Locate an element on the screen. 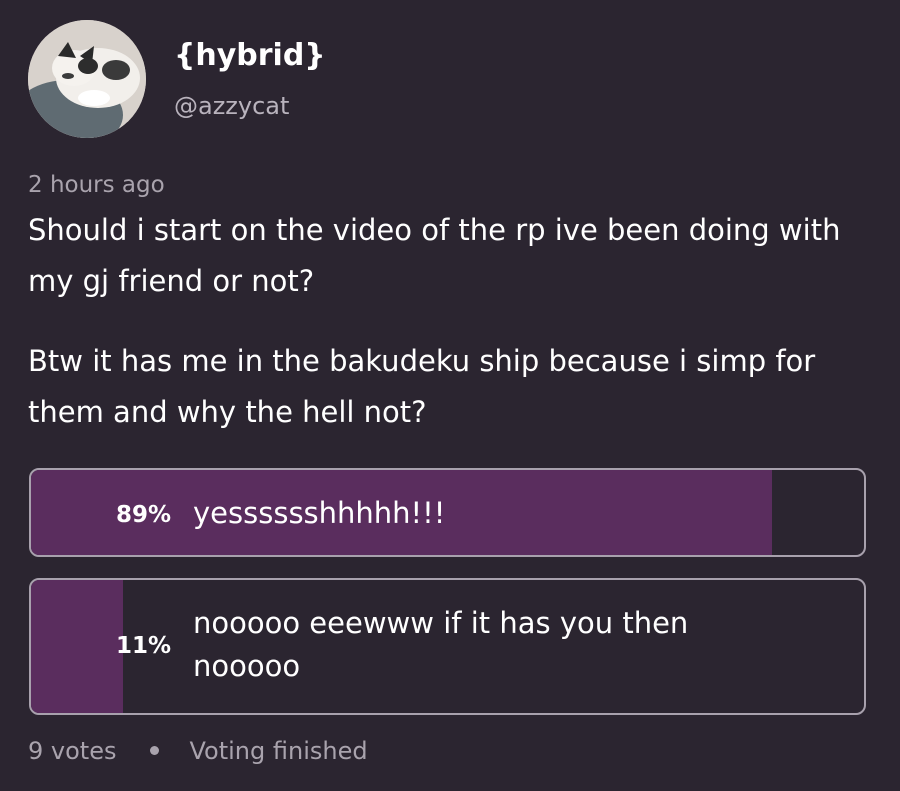  poll-option-label: nooooo eeewww if it has you then nooooo is located at coordinates (441, 644).